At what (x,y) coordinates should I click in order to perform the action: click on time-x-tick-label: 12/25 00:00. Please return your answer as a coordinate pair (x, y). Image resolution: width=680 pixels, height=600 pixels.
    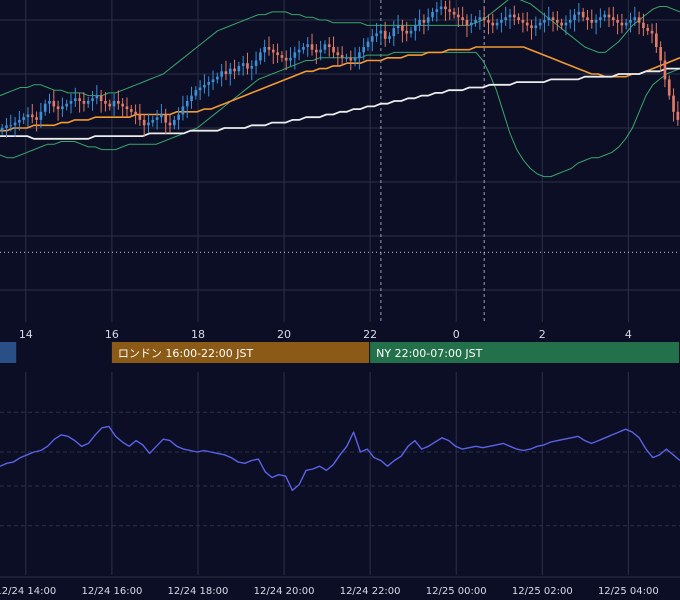
    Looking at the image, I should click on (456, 591).